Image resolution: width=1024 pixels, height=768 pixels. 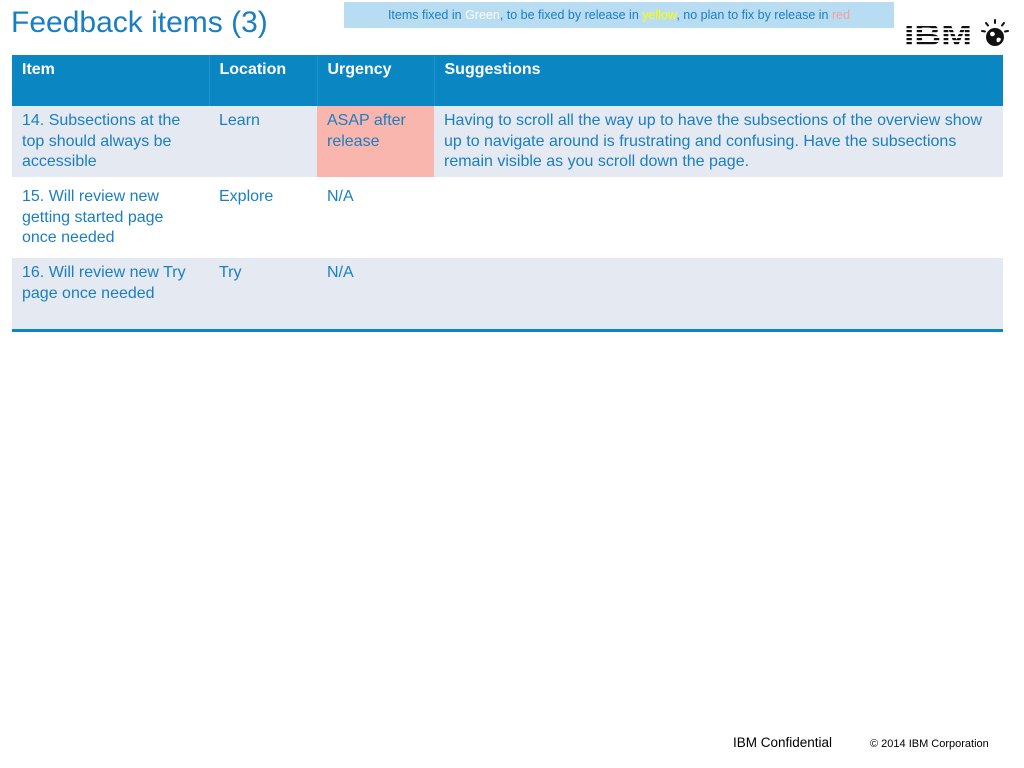 I want to click on item-cell: 16. Will review new Try page once needed, so click(x=110, y=293).